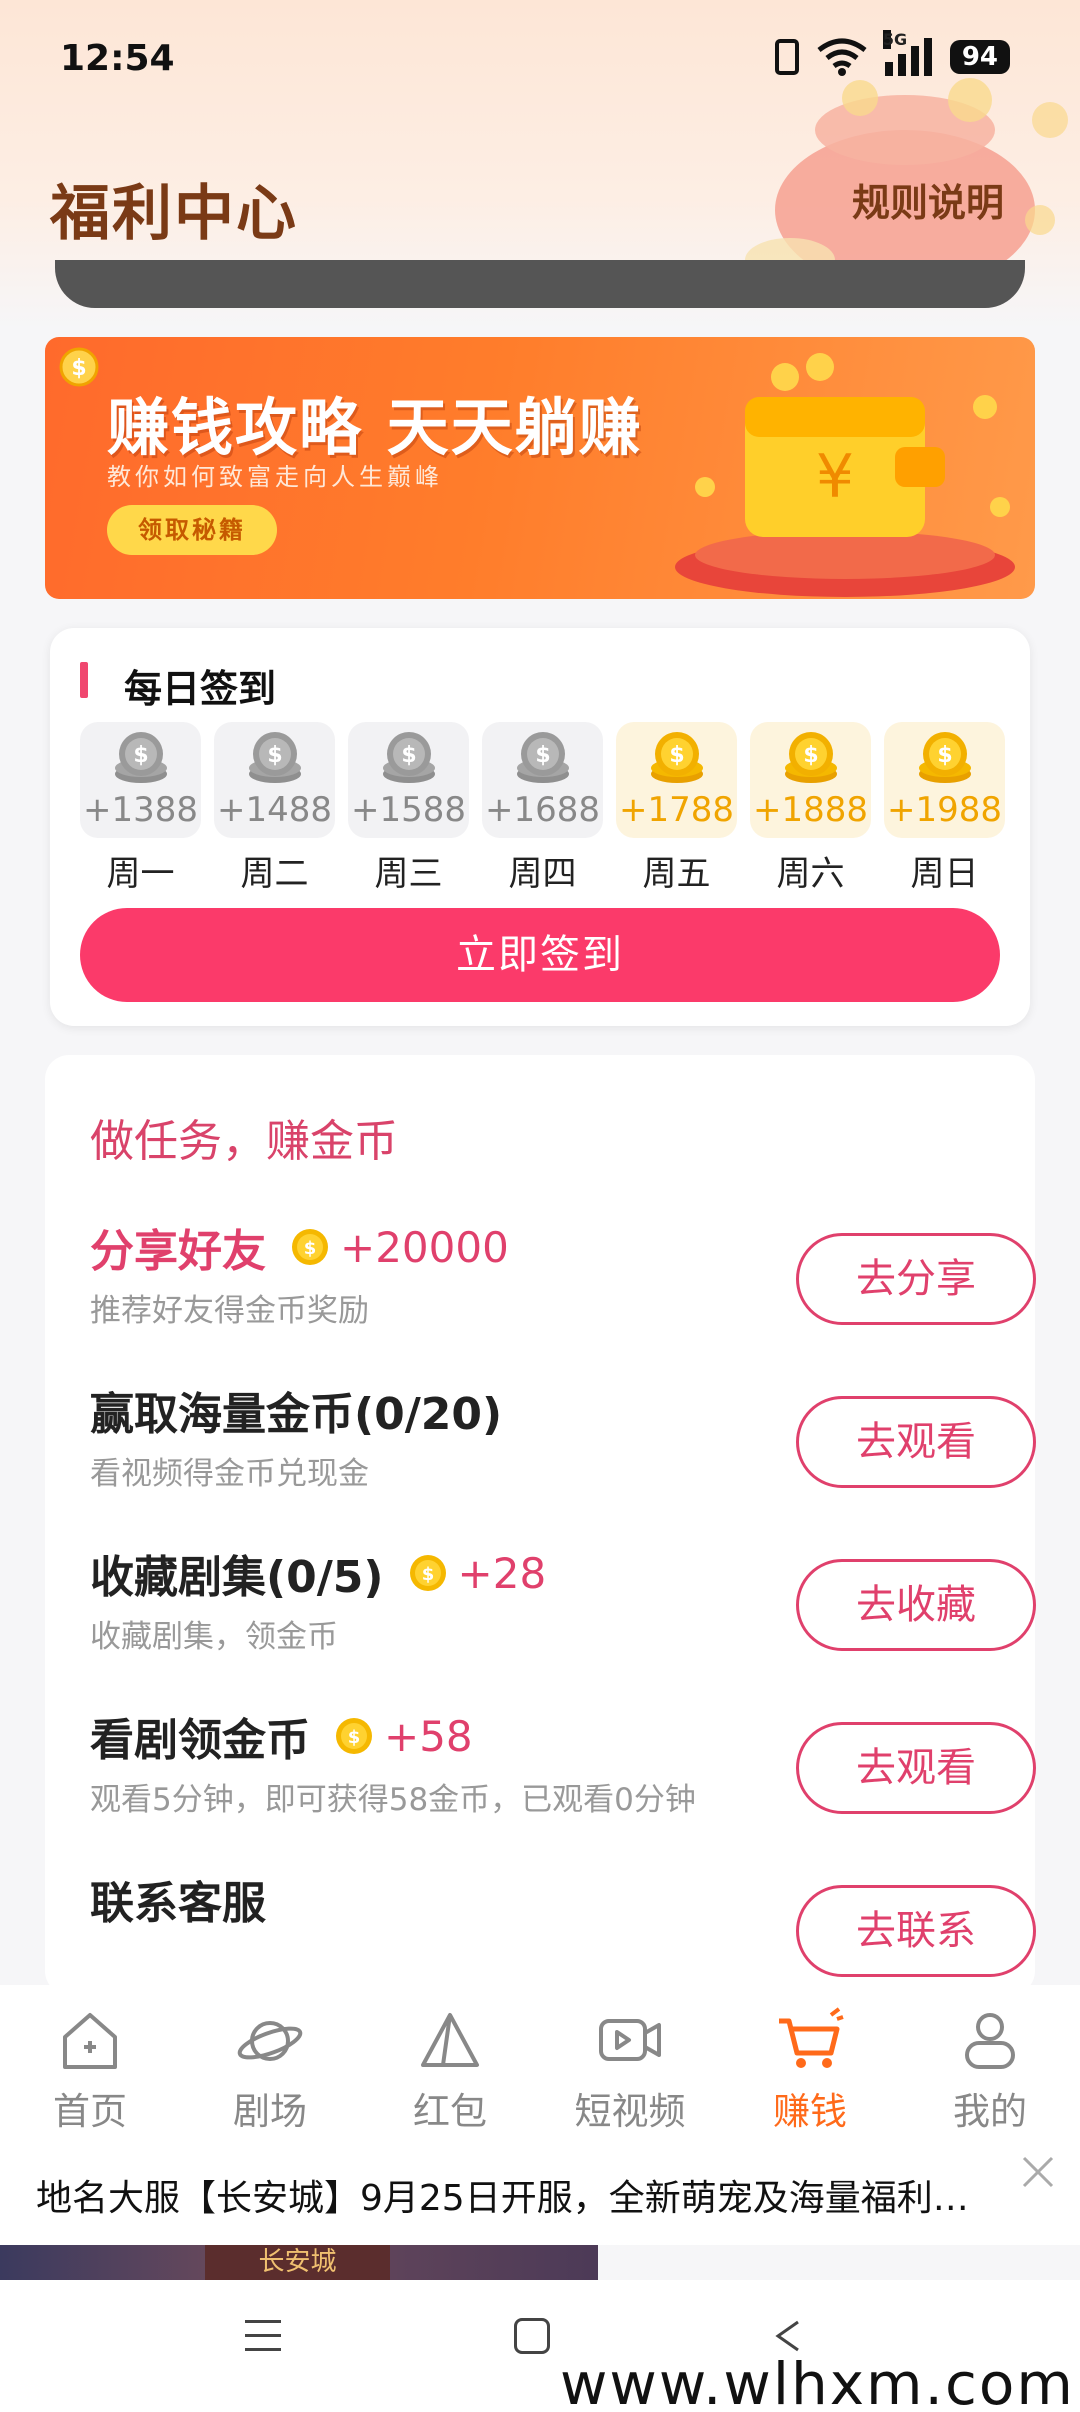 The height and width of the screenshot is (2412, 1080). Describe the element at coordinates (990, 2041) in the screenshot. I see `profile-icon` at that location.